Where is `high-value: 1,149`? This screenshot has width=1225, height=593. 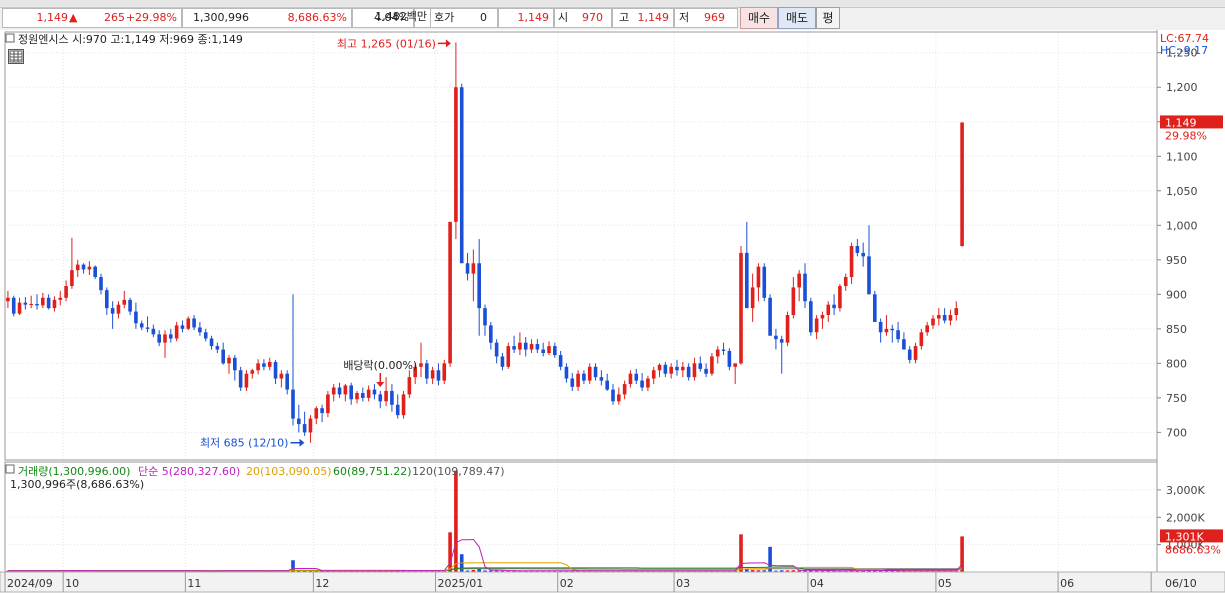 high-value: 1,149 is located at coordinates (653, 17).